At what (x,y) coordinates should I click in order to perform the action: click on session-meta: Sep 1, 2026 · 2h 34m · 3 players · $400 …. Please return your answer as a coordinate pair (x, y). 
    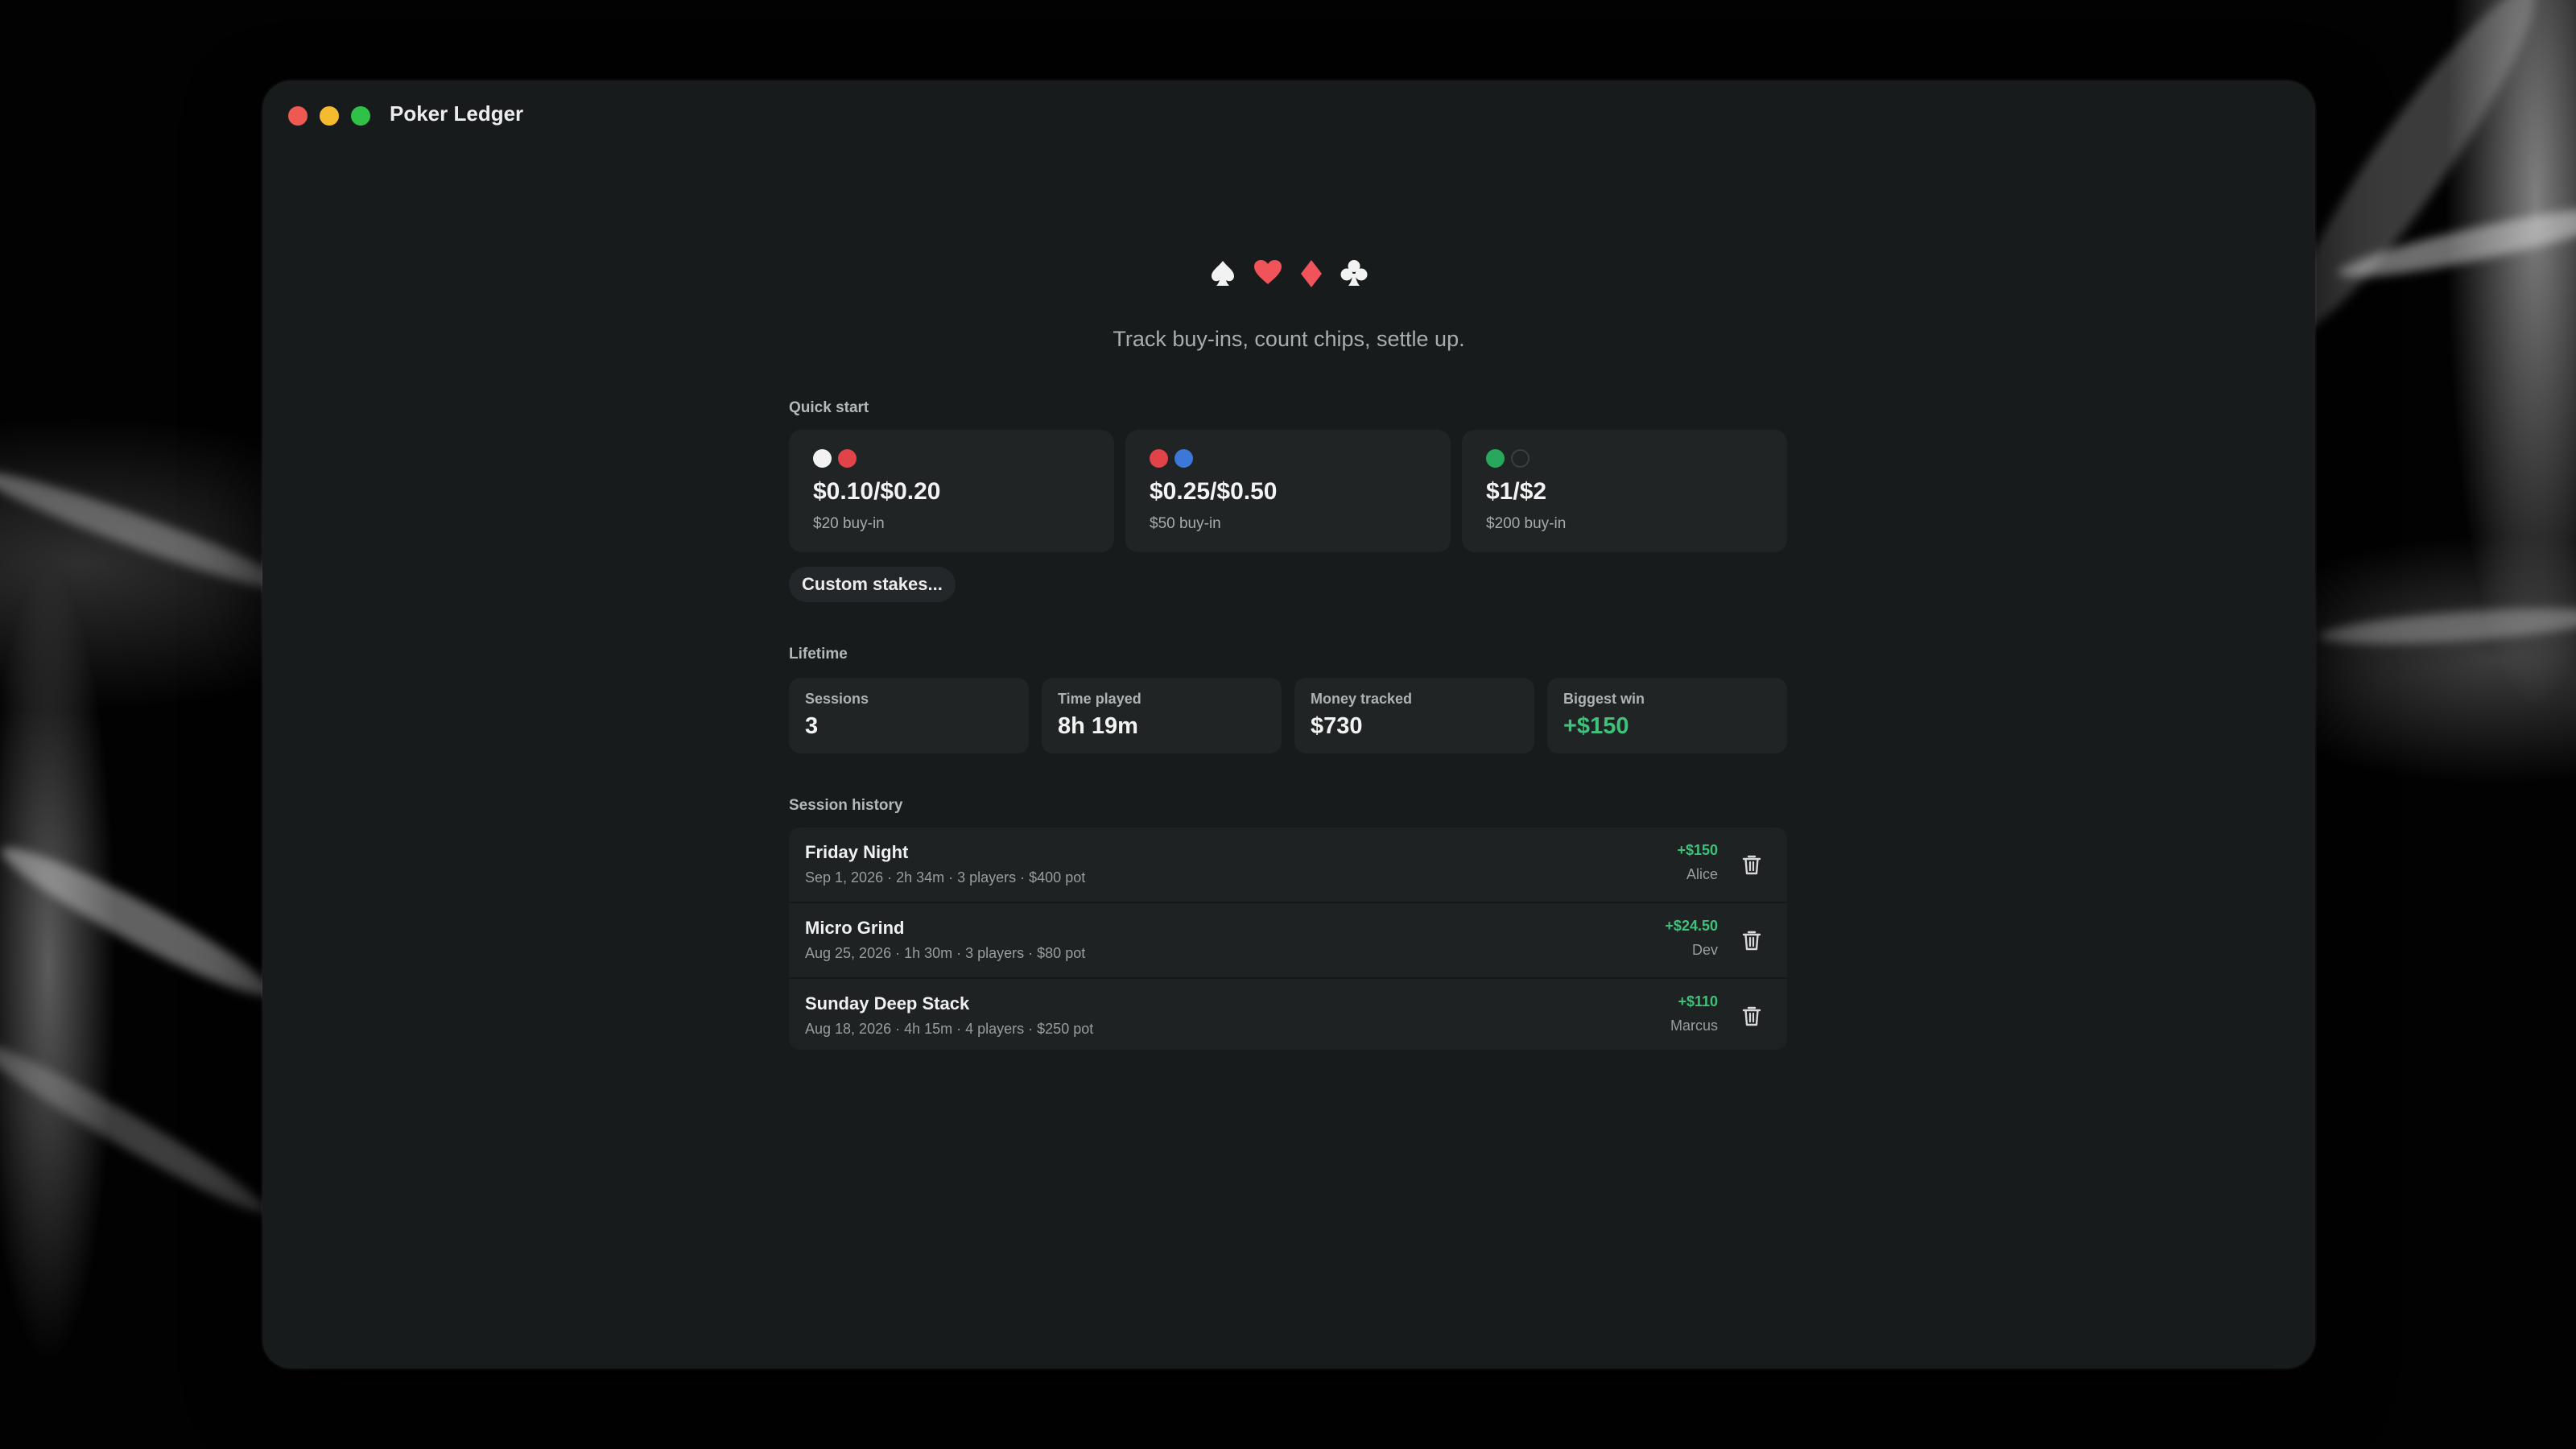
    Looking at the image, I should click on (945, 877).